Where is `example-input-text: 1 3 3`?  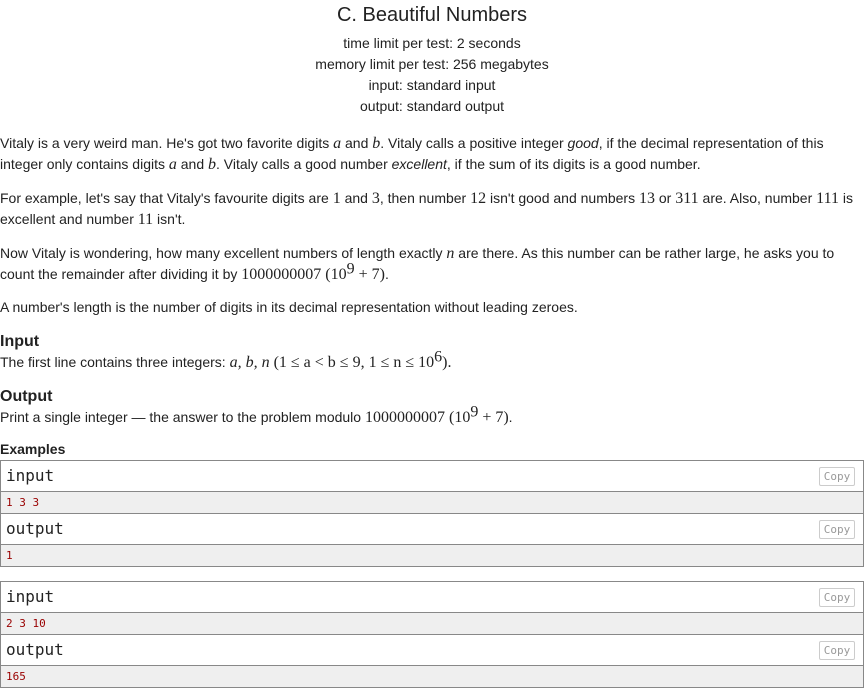
example-input-text: 1 3 3 is located at coordinates (432, 503).